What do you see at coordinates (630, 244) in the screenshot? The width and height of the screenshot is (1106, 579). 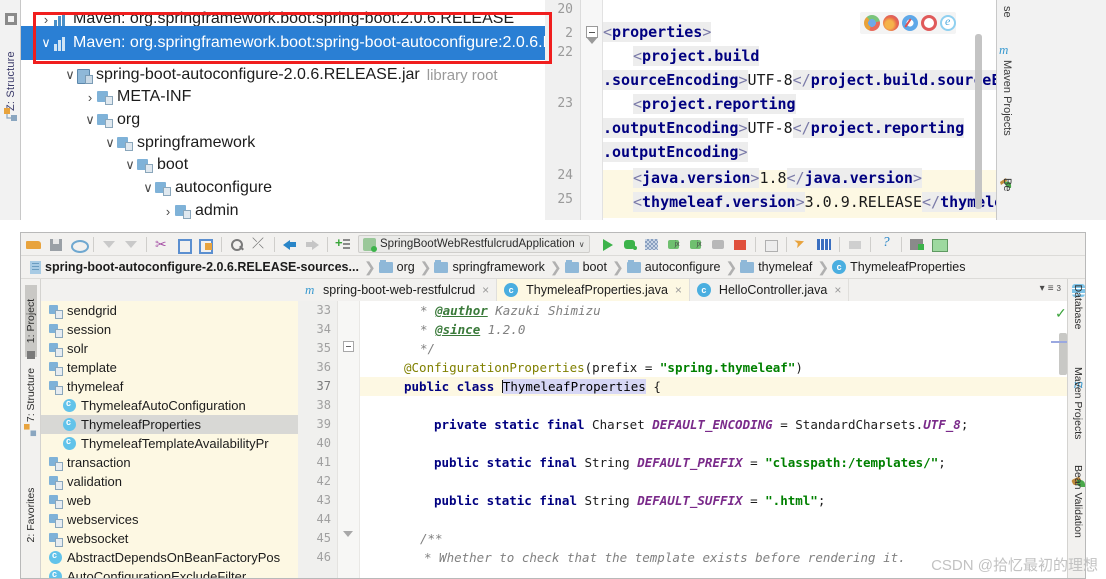 I see `debug-icon` at bounding box center [630, 244].